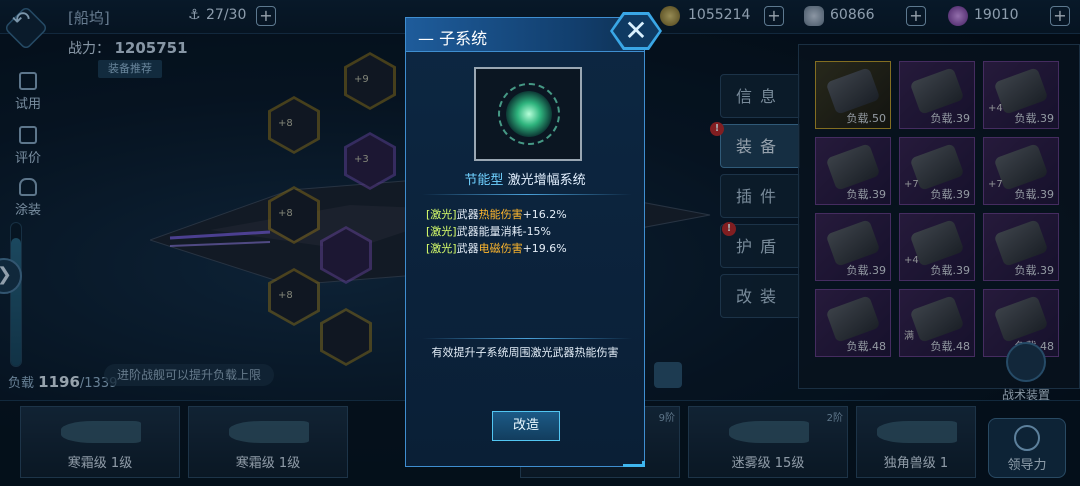  I want to click on dialog-title: — 子系统, so click(453, 38).